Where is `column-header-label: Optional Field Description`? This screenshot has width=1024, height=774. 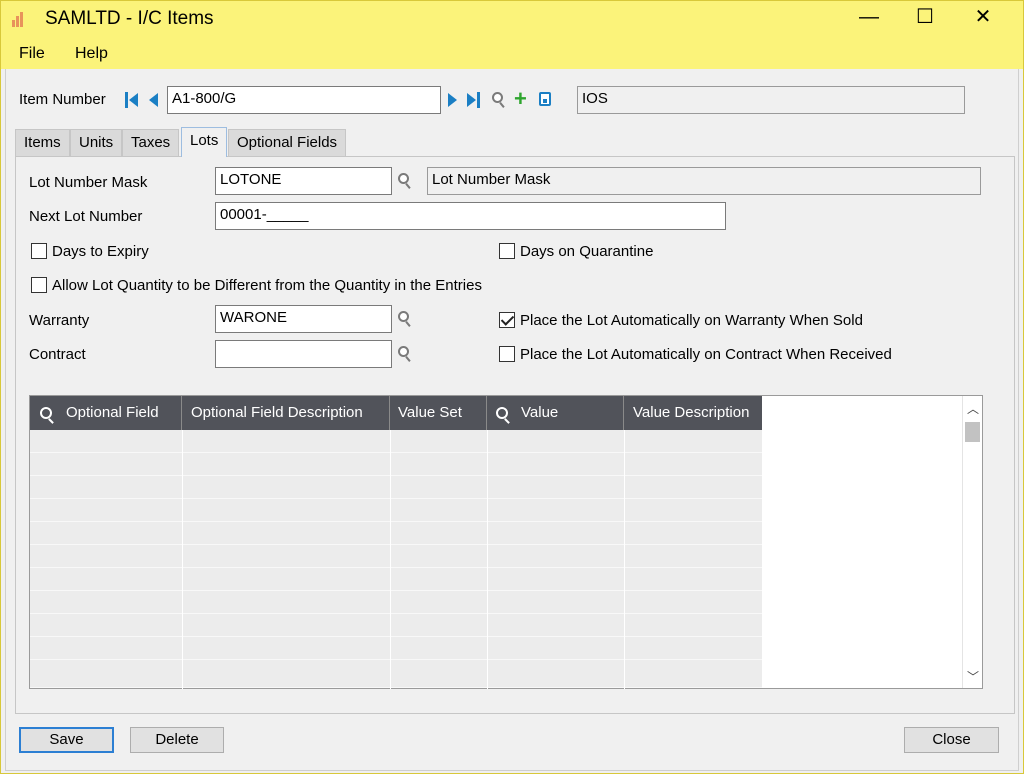 column-header-label: Optional Field Description is located at coordinates (277, 412).